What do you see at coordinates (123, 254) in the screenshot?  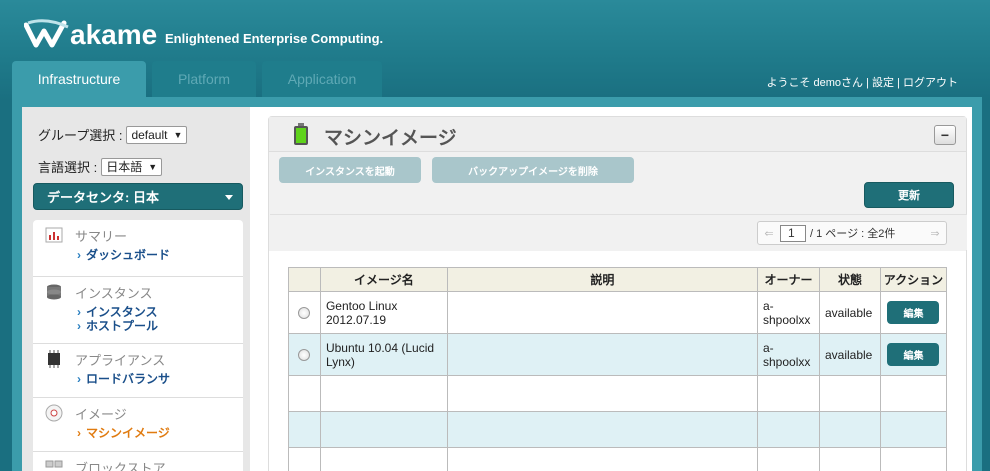 I see `sidebar-item-dashboard: › ダッシュボード` at bounding box center [123, 254].